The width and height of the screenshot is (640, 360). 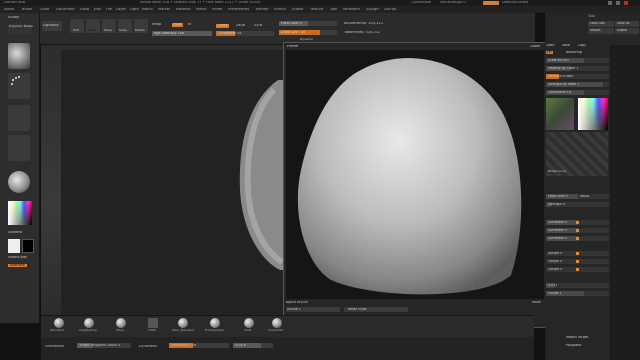 I want to click on zremesher-button: ZRemesher, so click(x=54, y=346).